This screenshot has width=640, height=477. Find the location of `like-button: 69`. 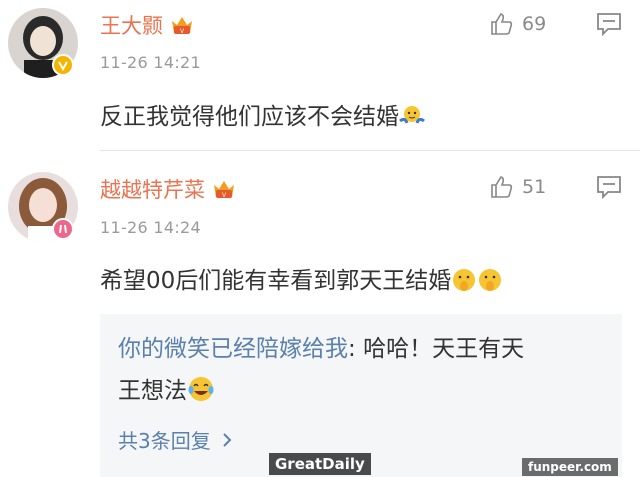

like-button: 69 is located at coordinates (518, 24).